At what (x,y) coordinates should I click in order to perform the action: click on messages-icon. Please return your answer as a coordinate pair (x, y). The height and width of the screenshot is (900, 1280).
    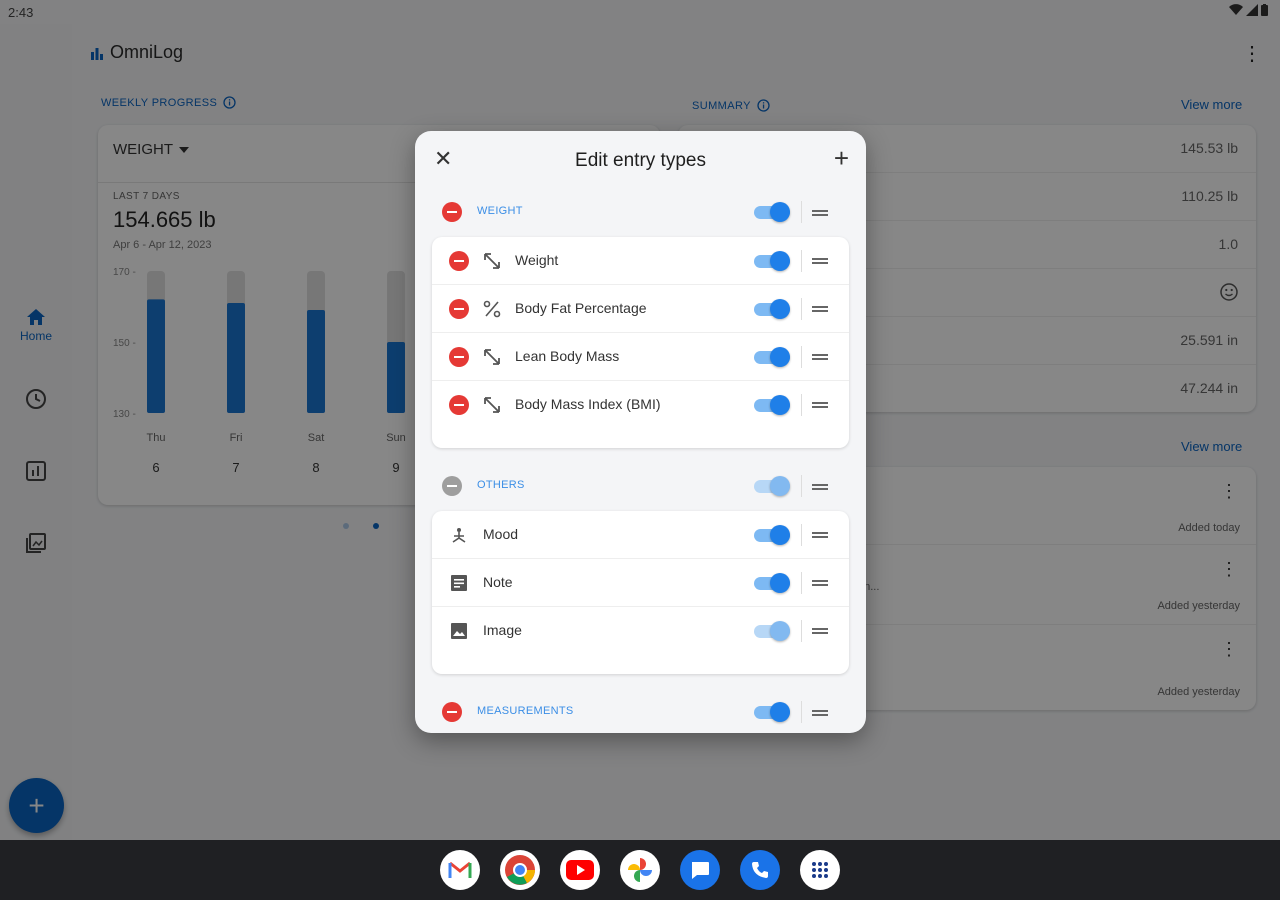
    Looking at the image, I should click on (700, 870).